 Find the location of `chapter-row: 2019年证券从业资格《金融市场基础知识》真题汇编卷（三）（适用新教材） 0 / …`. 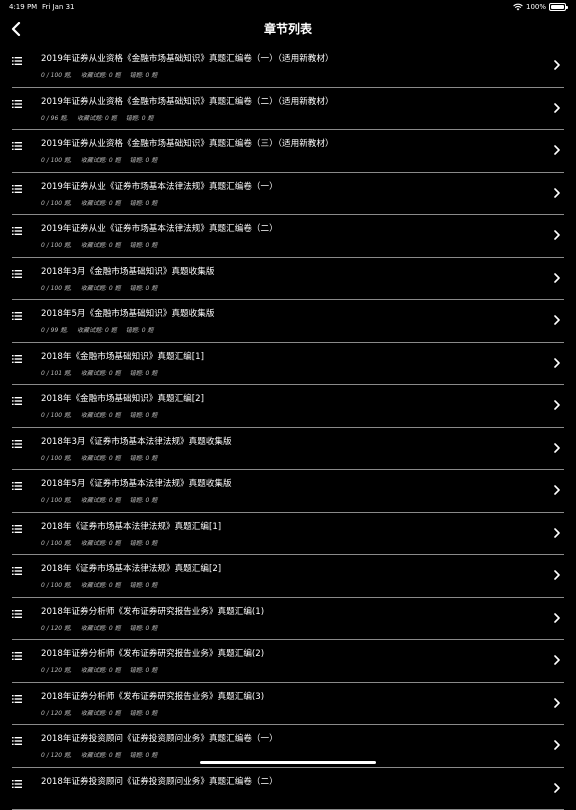

chapter-row: 2019年证券从业资格《金融市场基础知识》真题汇编卷（三）（适用新教材） 0 / … is located at coordinates (288, 151).